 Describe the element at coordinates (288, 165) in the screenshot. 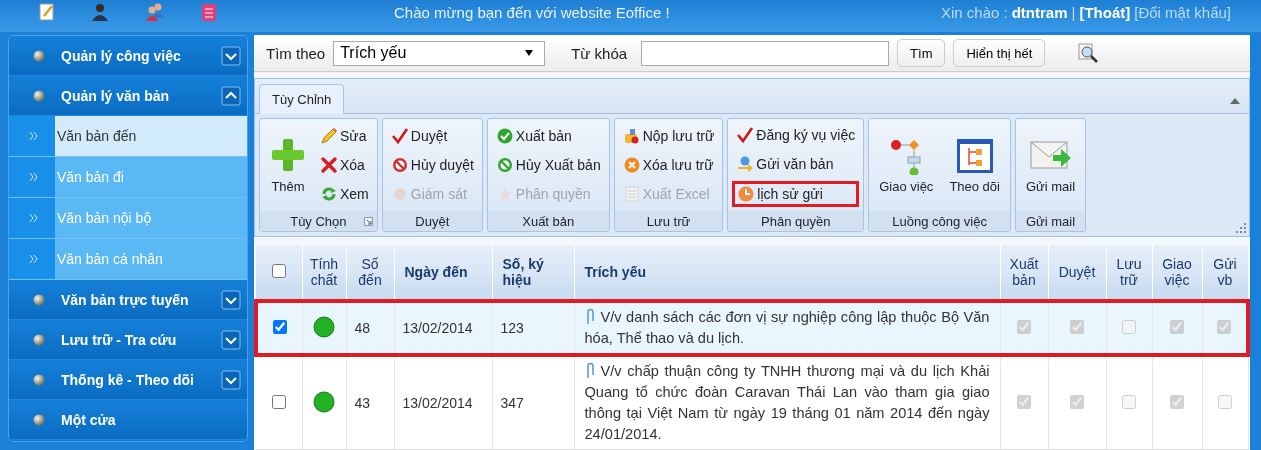

I see `ribbon-button: Thêm` at that location.